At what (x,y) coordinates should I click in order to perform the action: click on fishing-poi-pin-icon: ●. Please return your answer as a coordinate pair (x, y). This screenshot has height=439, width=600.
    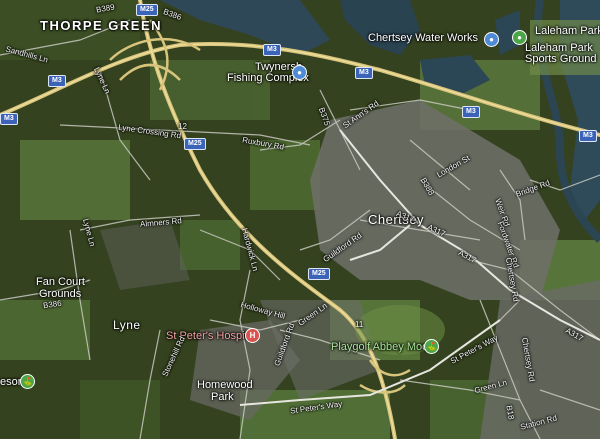
    Looking at the image, I should click on (299, 72).